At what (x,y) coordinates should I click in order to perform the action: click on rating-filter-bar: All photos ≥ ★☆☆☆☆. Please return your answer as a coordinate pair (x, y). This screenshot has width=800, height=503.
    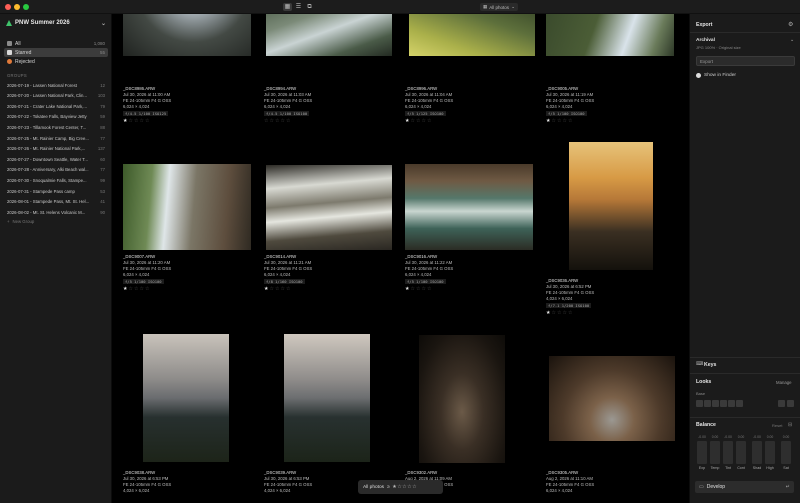
    Looking at the image, I should click on (400, 487).